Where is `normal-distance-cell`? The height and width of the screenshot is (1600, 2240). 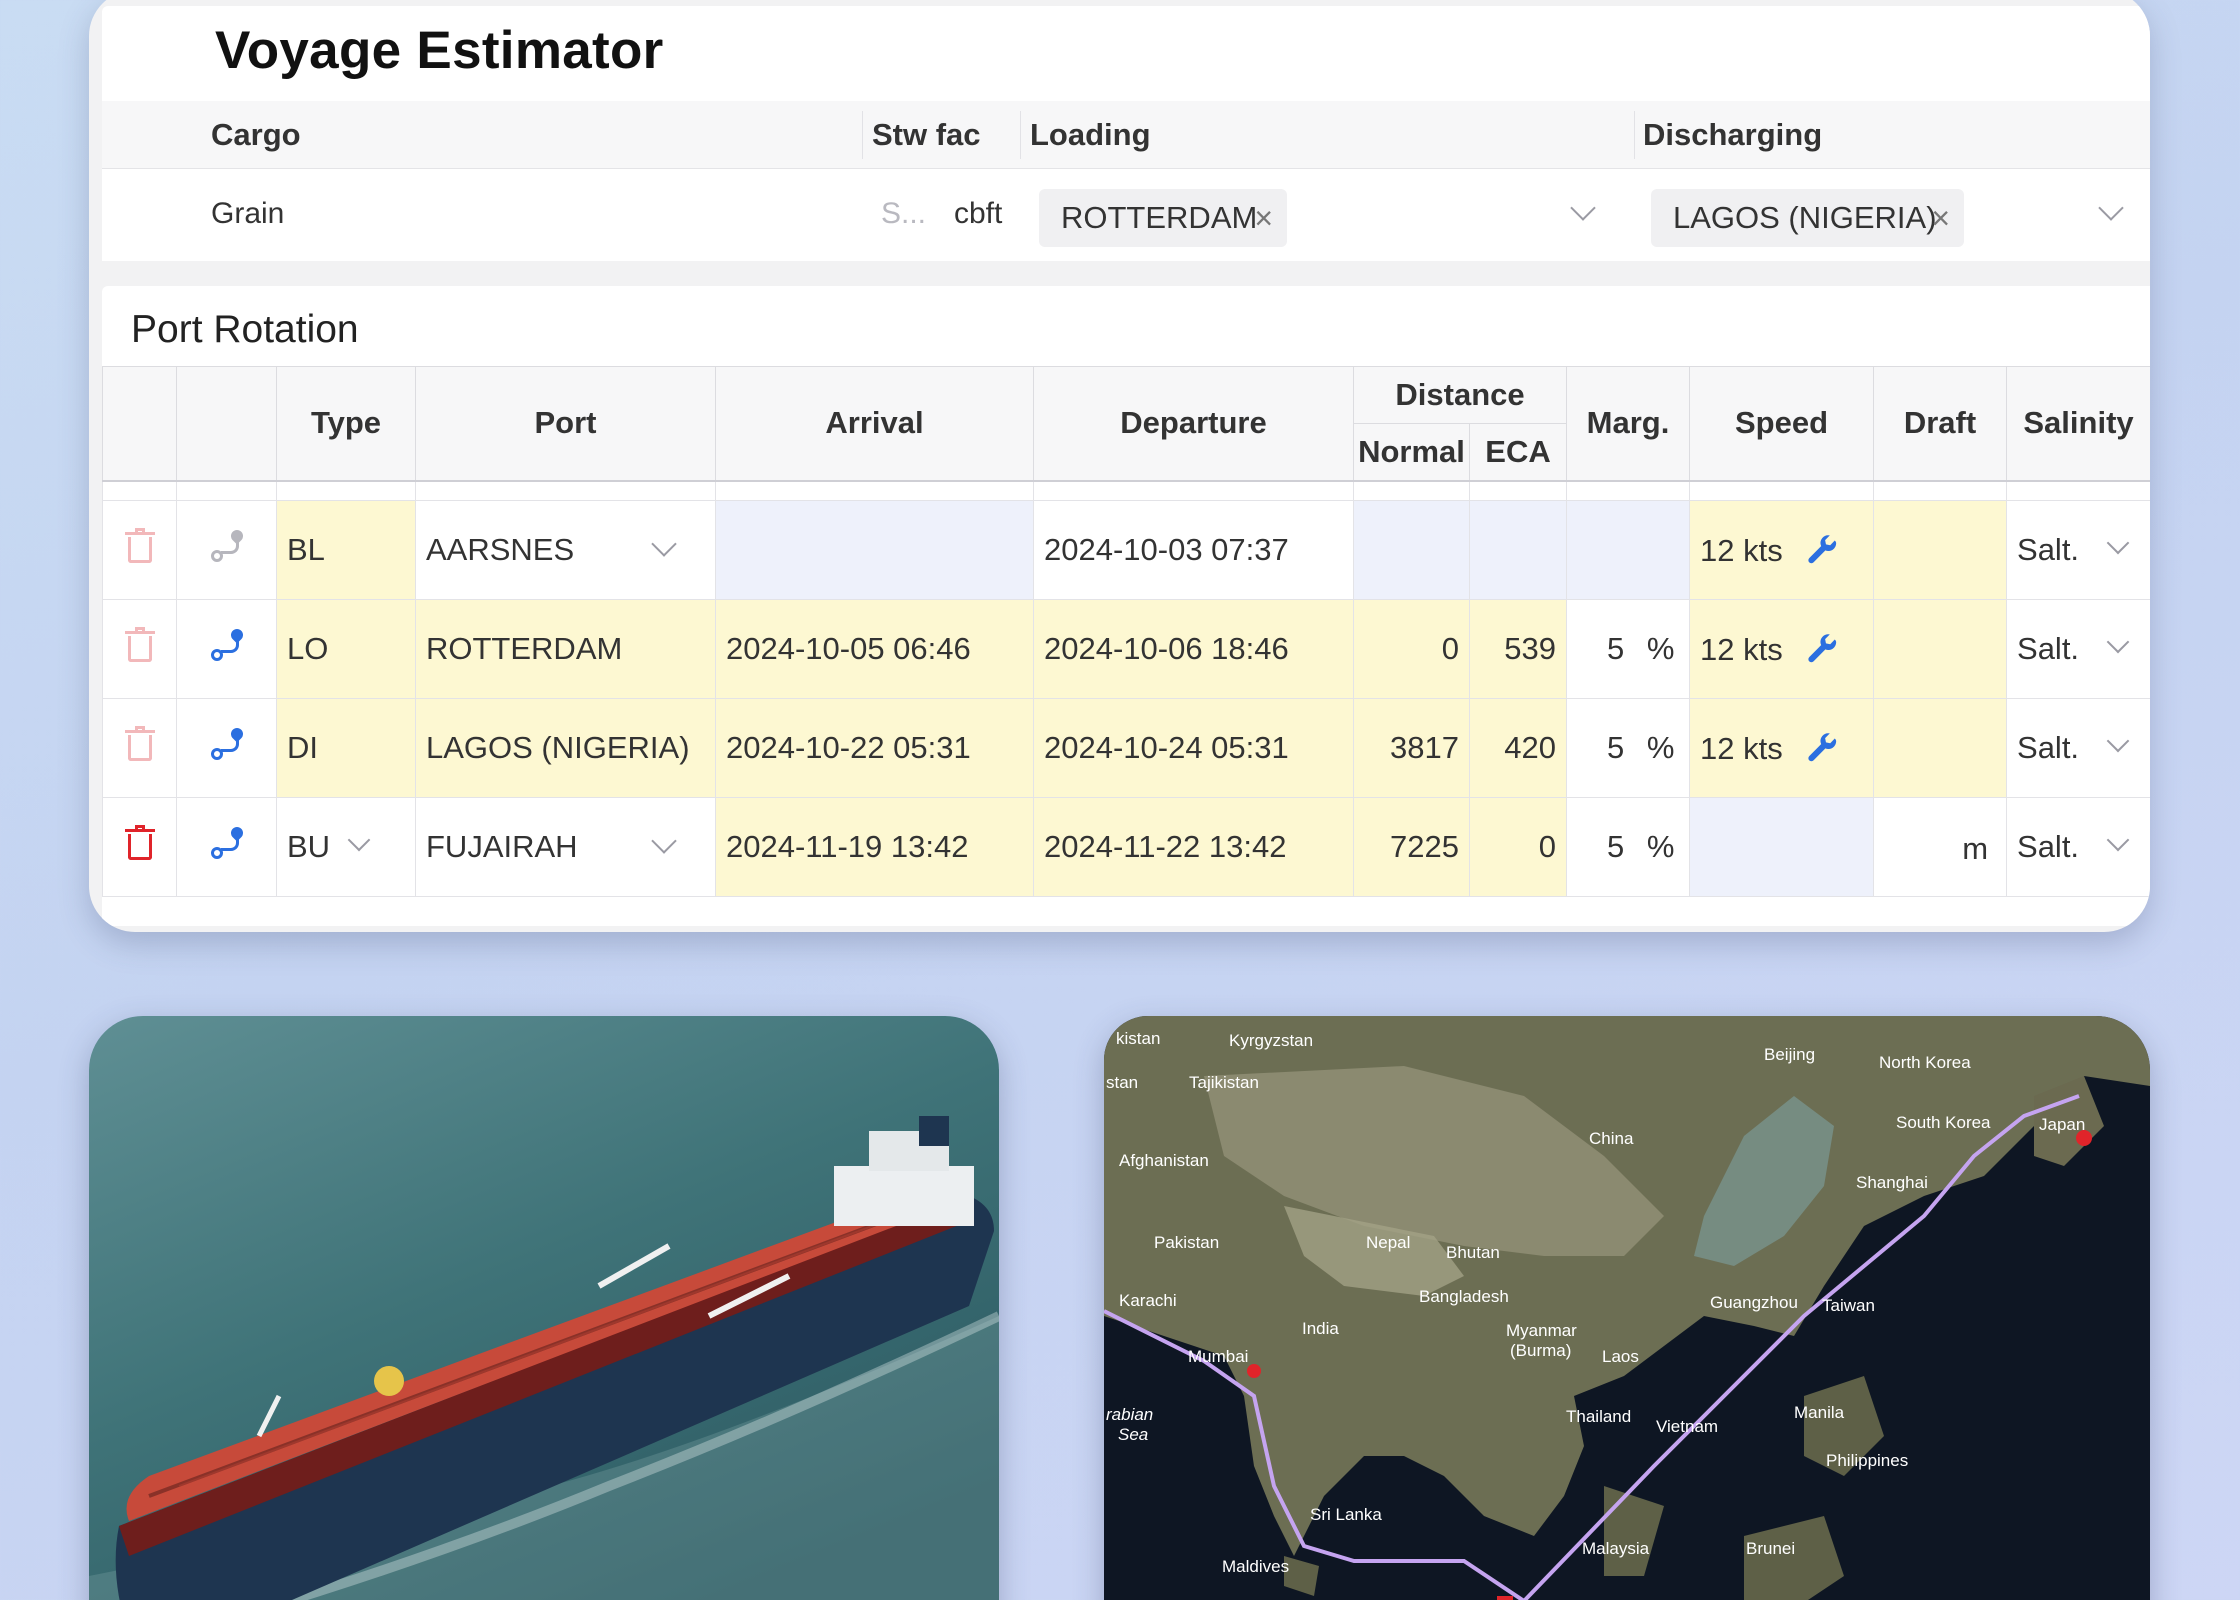 normal-distance-cell is located at coordinates (1411, 550).